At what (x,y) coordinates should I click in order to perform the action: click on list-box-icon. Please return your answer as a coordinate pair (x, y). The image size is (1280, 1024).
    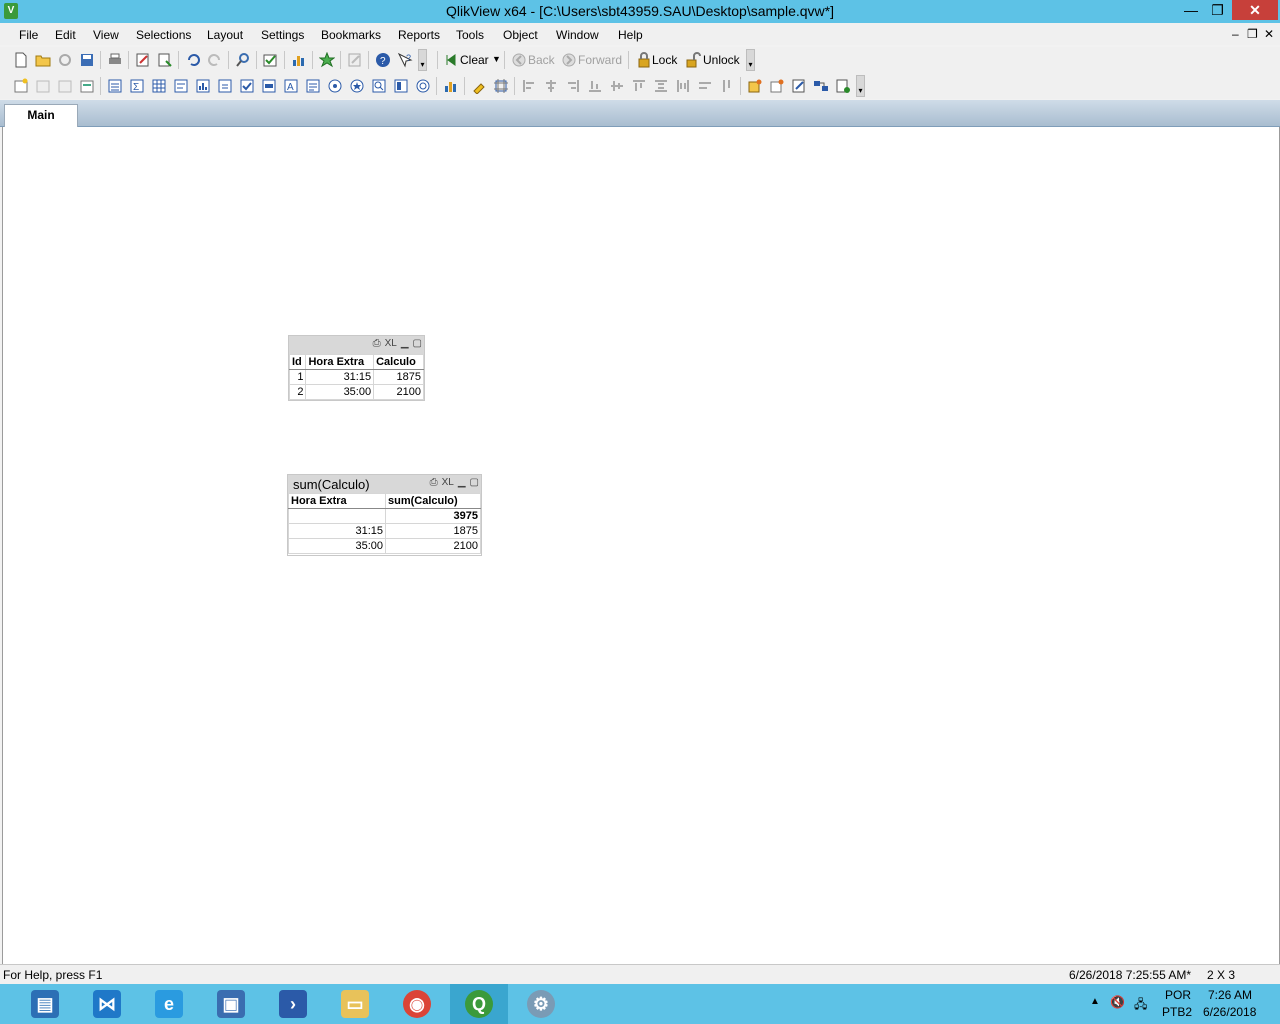
    Looking at the image, I should click on (115, 86).